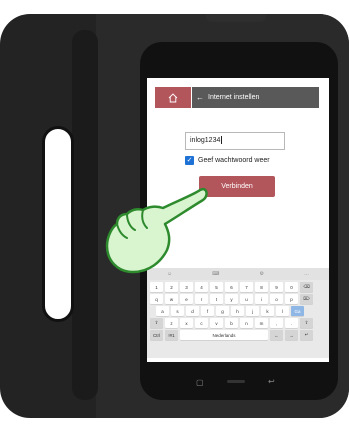 The width and height of the screenshot is (349, 430). I want to click on key: o, so click(276, 299).